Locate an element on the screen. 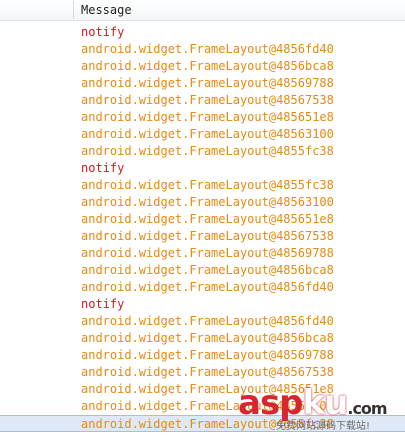 The image size is (405, 438). column-divider is located at coordinates (73, 10).